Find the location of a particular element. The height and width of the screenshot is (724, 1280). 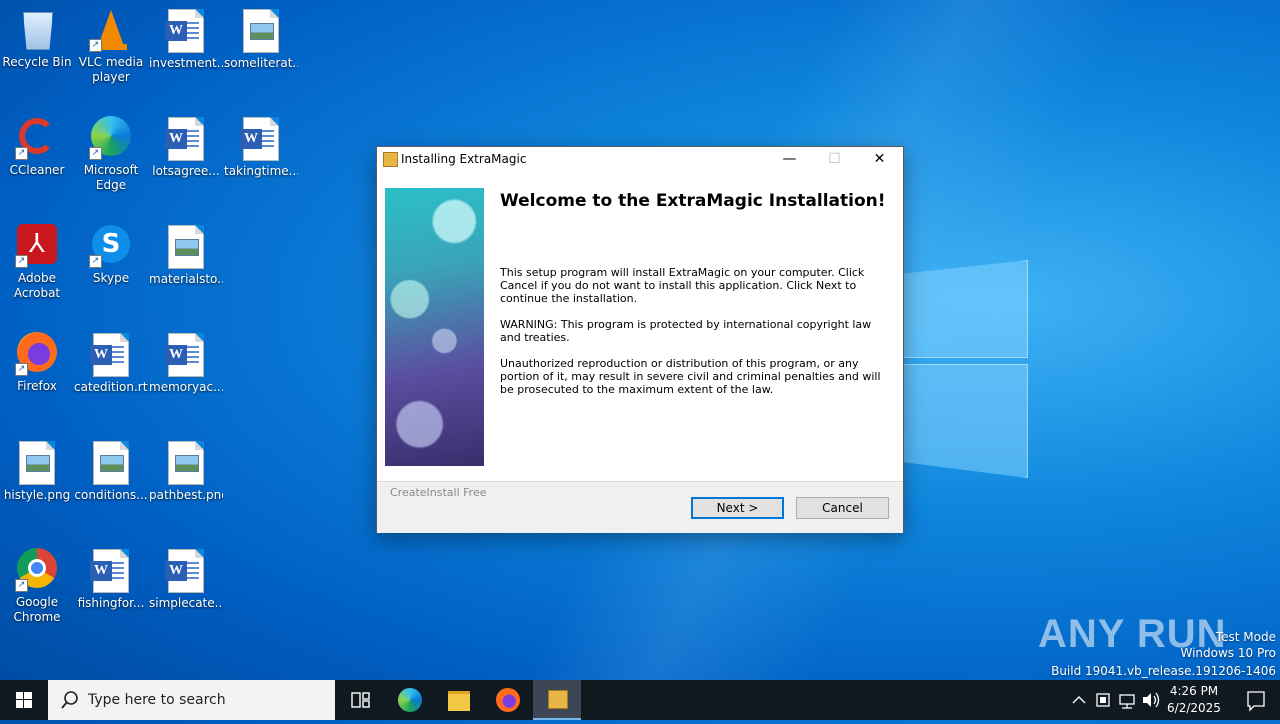

desktop-icon-firefox: ↗ Firefox is located at coordinates (37, 363).